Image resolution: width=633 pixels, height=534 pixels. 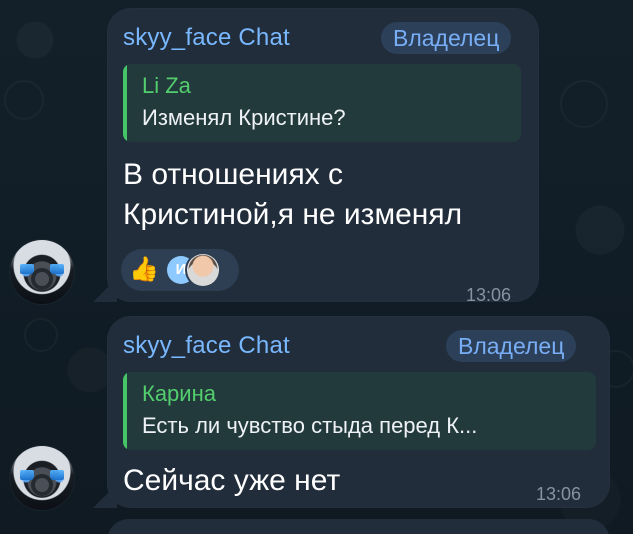 What do you see at coordinates (322, 103) in the screenshot?
I see `reply-preview: Li Za Изменял Кристине?` at bounding box center [322, 103].